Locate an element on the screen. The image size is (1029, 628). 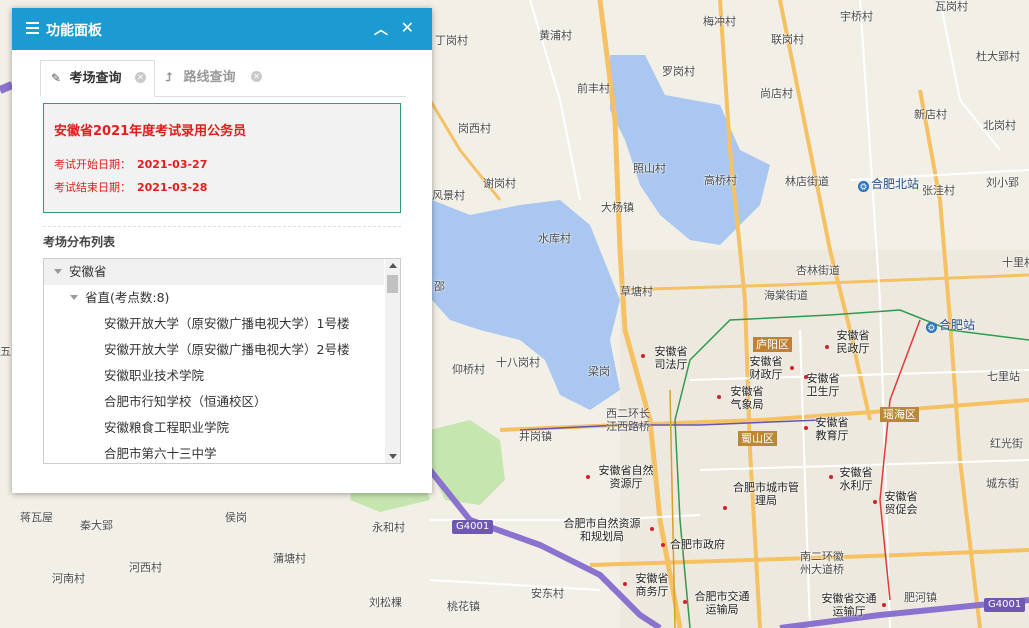
tree-leaf: 安徽开放大学（原安徽广播电视大学）2号楼 is located at coordinates (214, 350).